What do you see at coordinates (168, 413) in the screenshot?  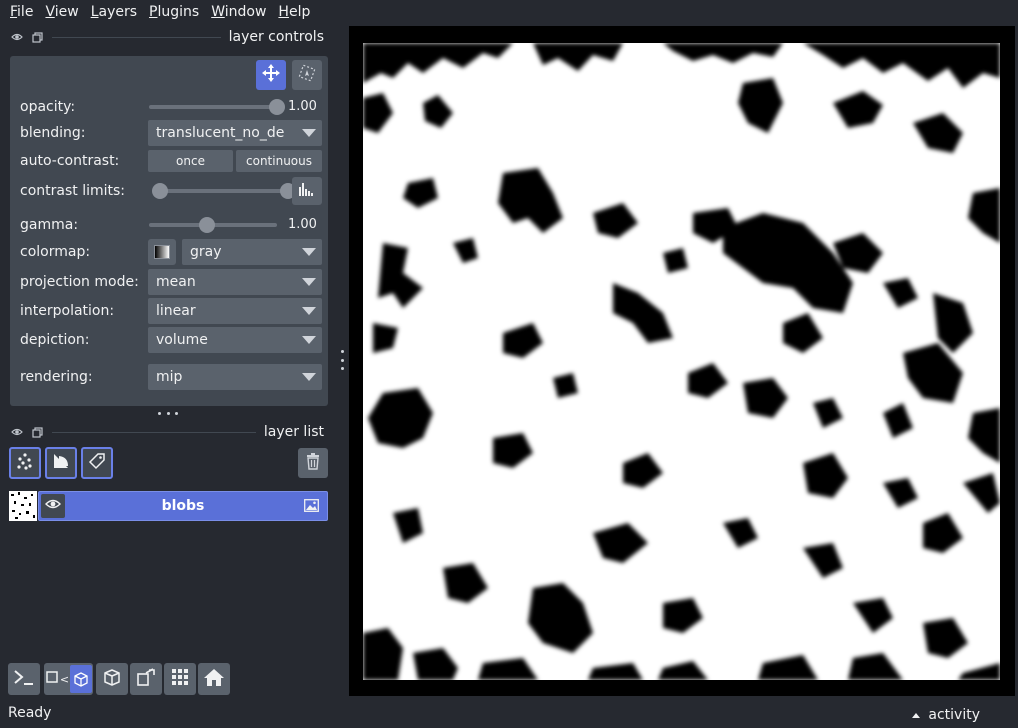 I see `dock-splitter-handle` at bounding box center [168, 413].